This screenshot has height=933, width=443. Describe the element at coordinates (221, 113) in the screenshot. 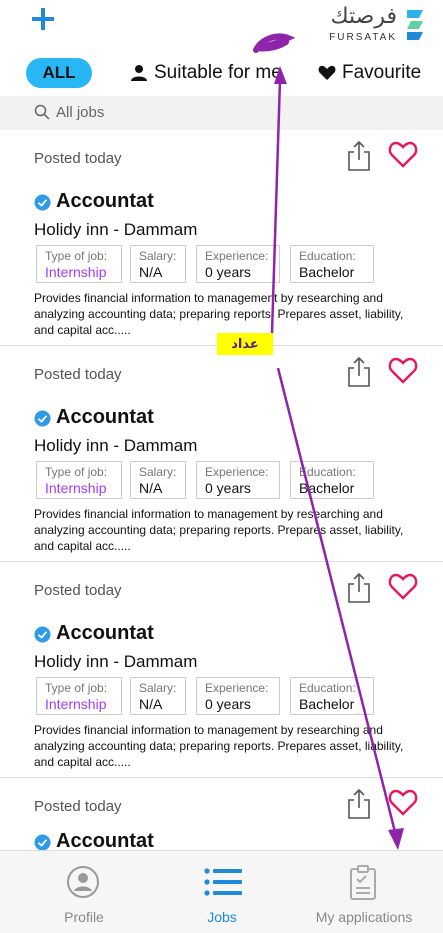

I see `search-bar: All jobs` at that location.